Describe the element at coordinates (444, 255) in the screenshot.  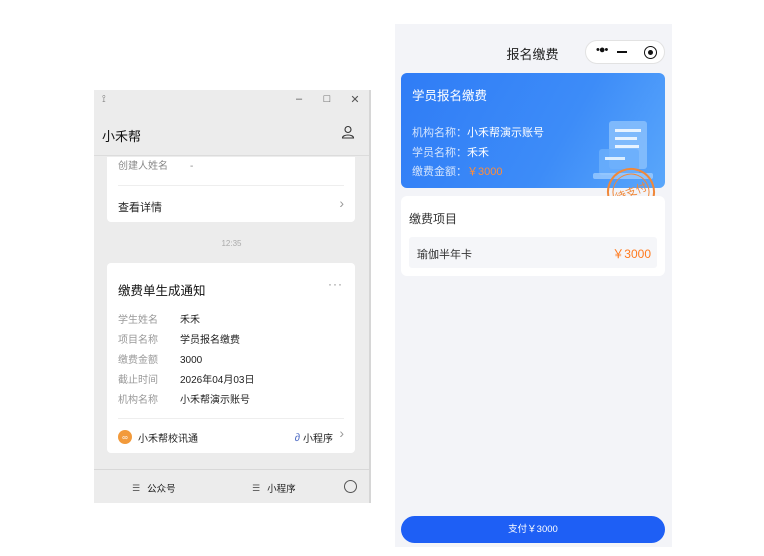
I see `item-name: 瑜伽半年卡` at that location.